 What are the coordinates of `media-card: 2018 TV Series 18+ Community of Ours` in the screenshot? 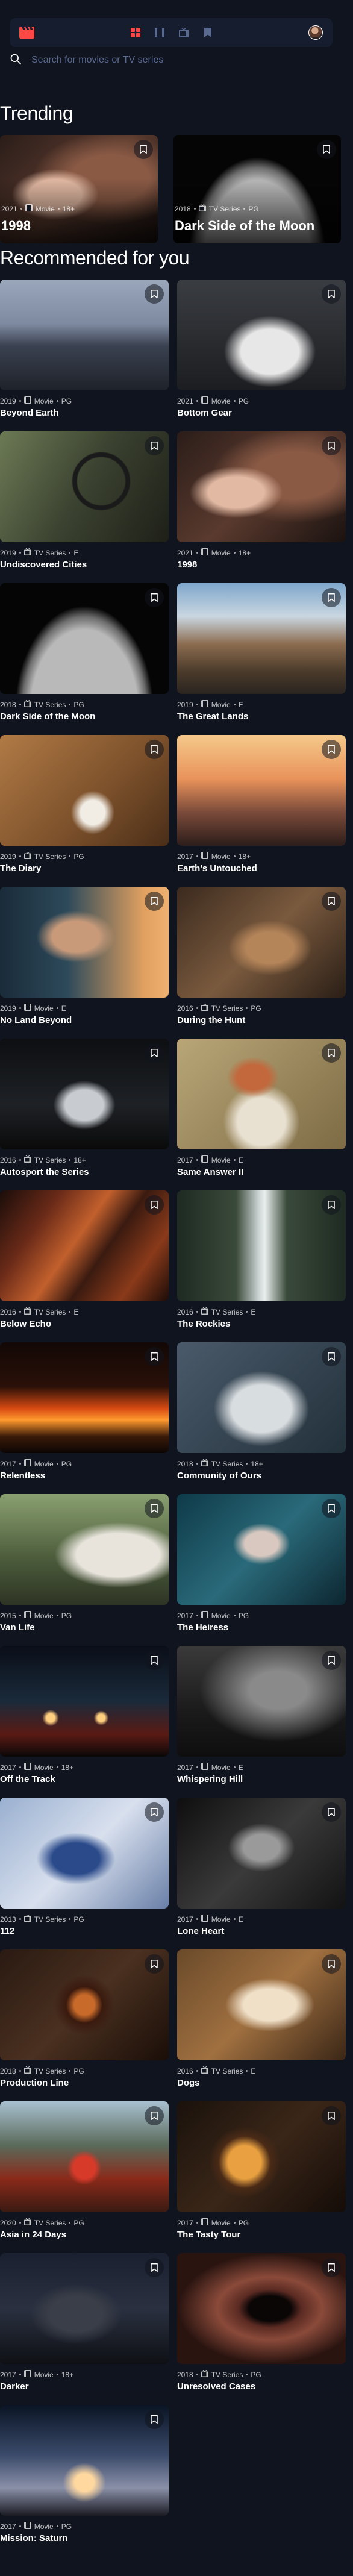 It's located at (261, 1415).